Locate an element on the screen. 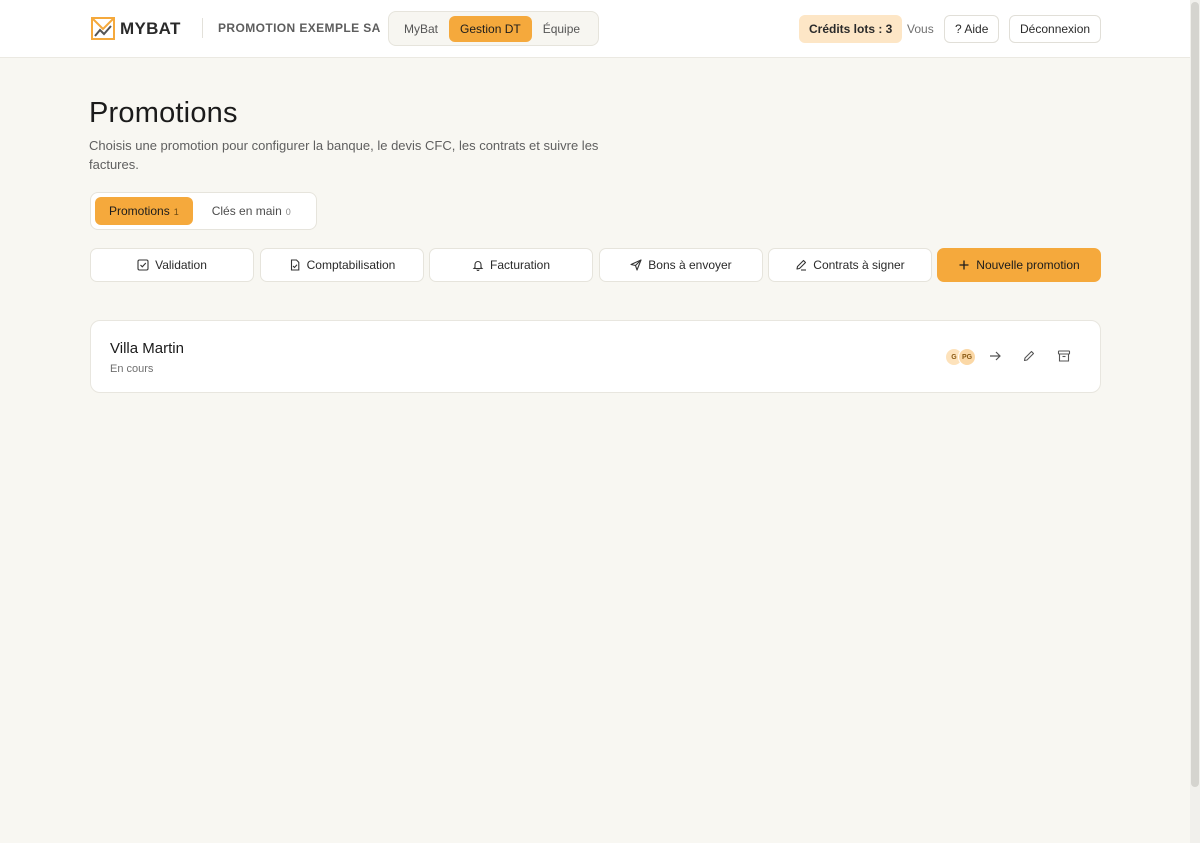  bell-icon is located at coordinates (478, 266).